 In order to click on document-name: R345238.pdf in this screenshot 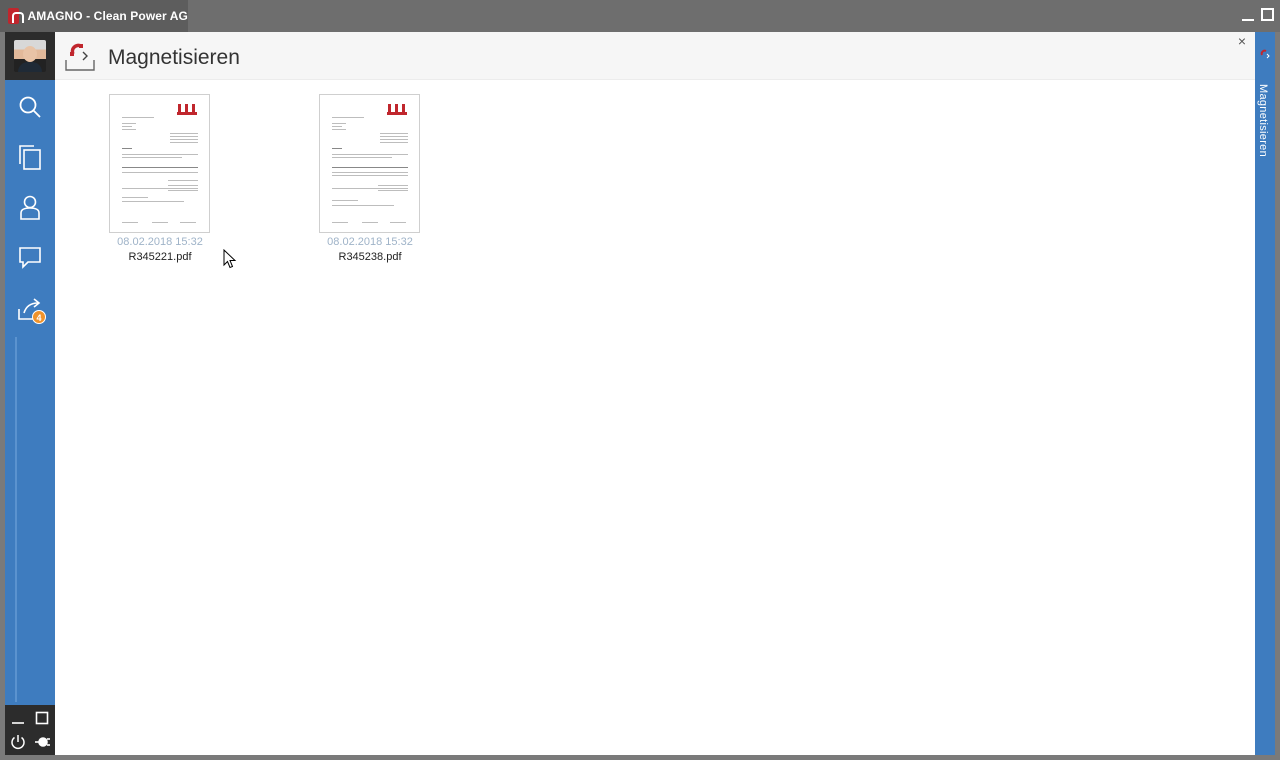, I will do `click(370, 257)`.